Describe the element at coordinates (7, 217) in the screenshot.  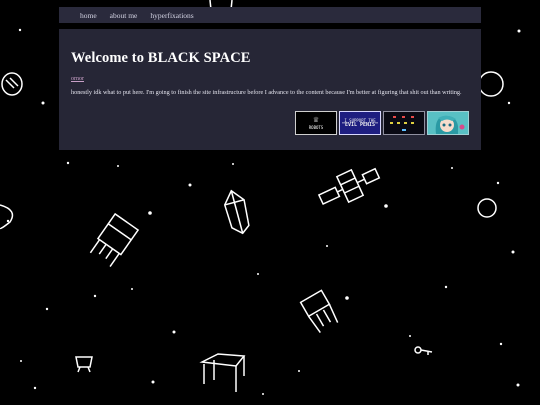
I see `planet-left` at that location.